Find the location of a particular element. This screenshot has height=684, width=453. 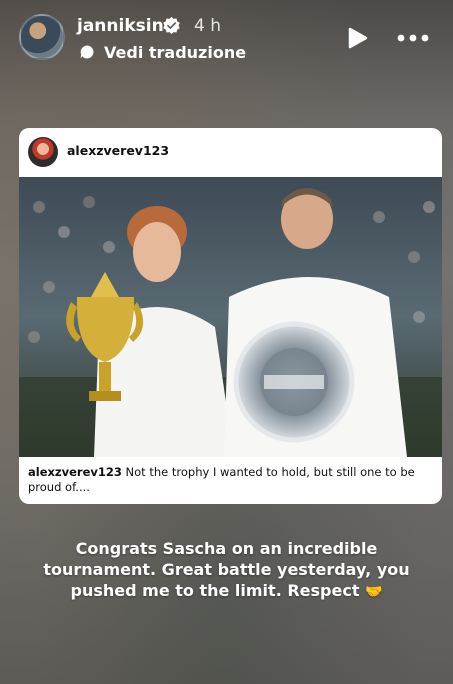

caption-username: alexzverev123 is located at coordinates (75, 472).